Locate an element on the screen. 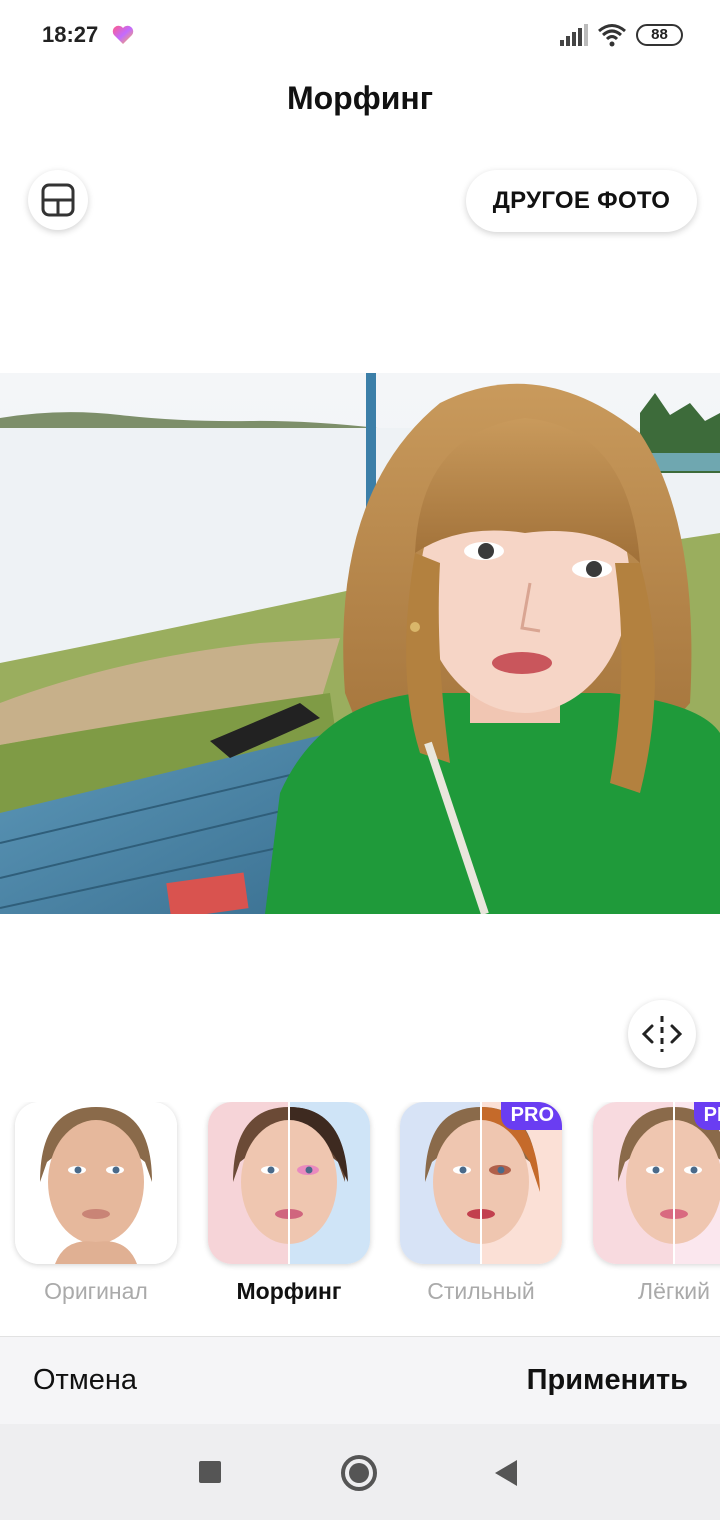  filter-morphing: Морфинг is located at coordinates (289, 1203).